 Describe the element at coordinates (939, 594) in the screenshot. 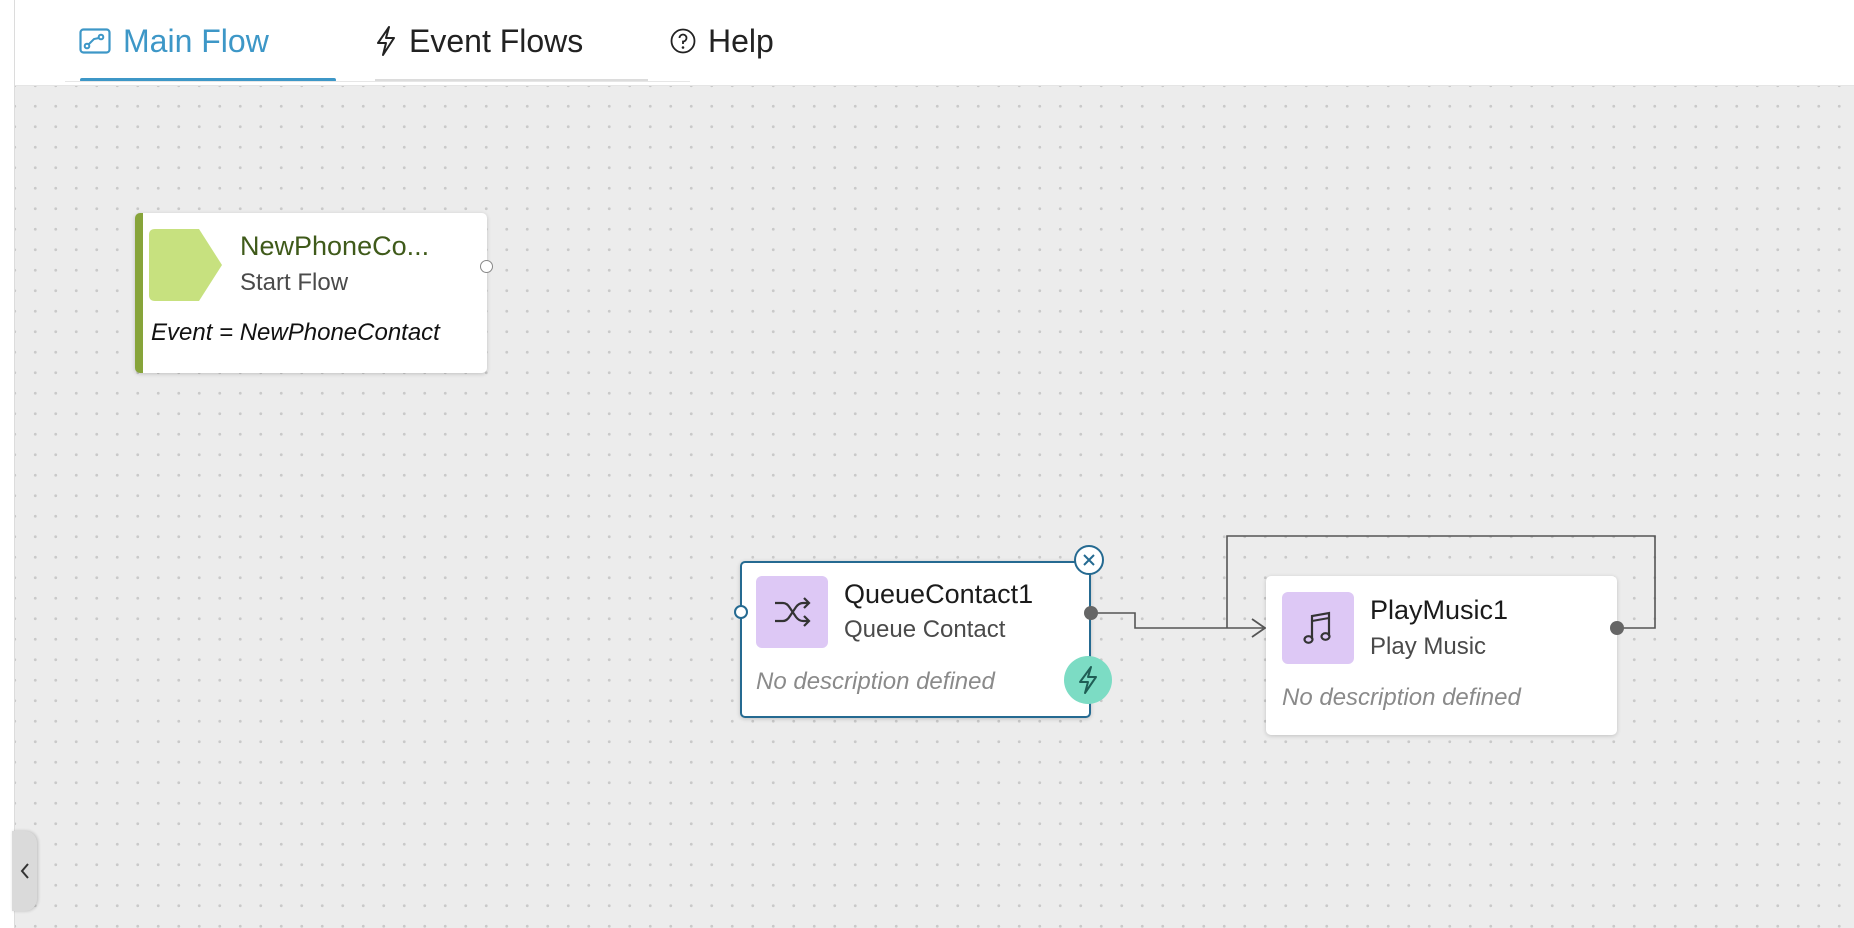

I see `queue-node-title: QueueContact1` at that location.